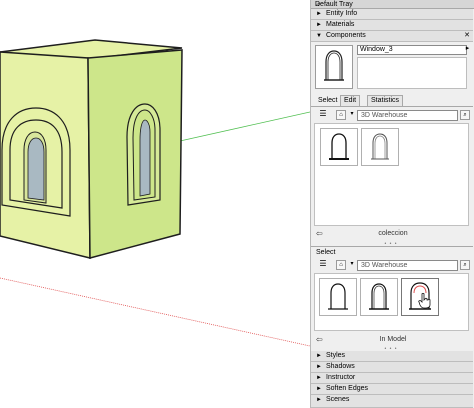 The image size is (474, 408). Describe the element at coordinates (392, 367) in the screenshot. I see `section-shadows: ► Shadows` at that location.